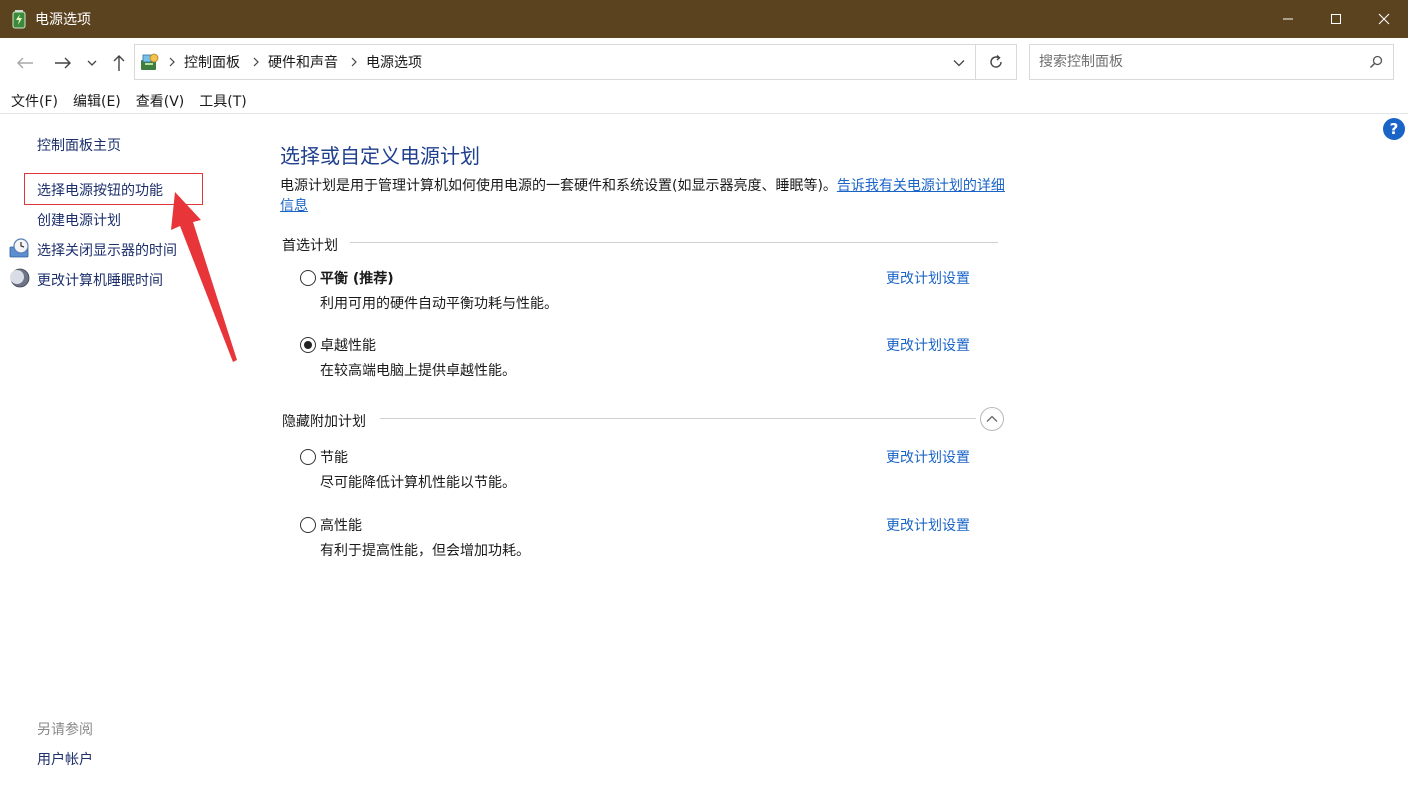 The height and width of the screenshot is (793, 1408). What do you see at coordinates (34, 101) in the screenshot?
I see `menu-file: 文件(F)` at bounding box center [34, 101].